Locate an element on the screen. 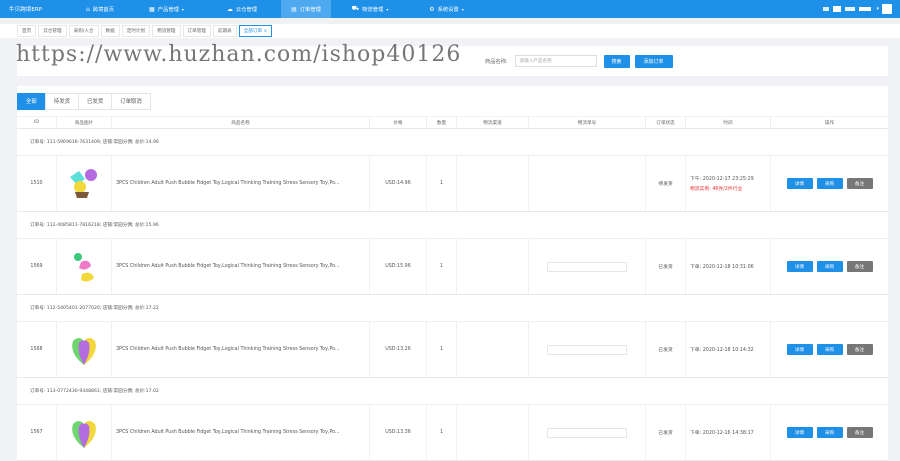  column-header: 物流单号 is located at coordinates (587, 122).